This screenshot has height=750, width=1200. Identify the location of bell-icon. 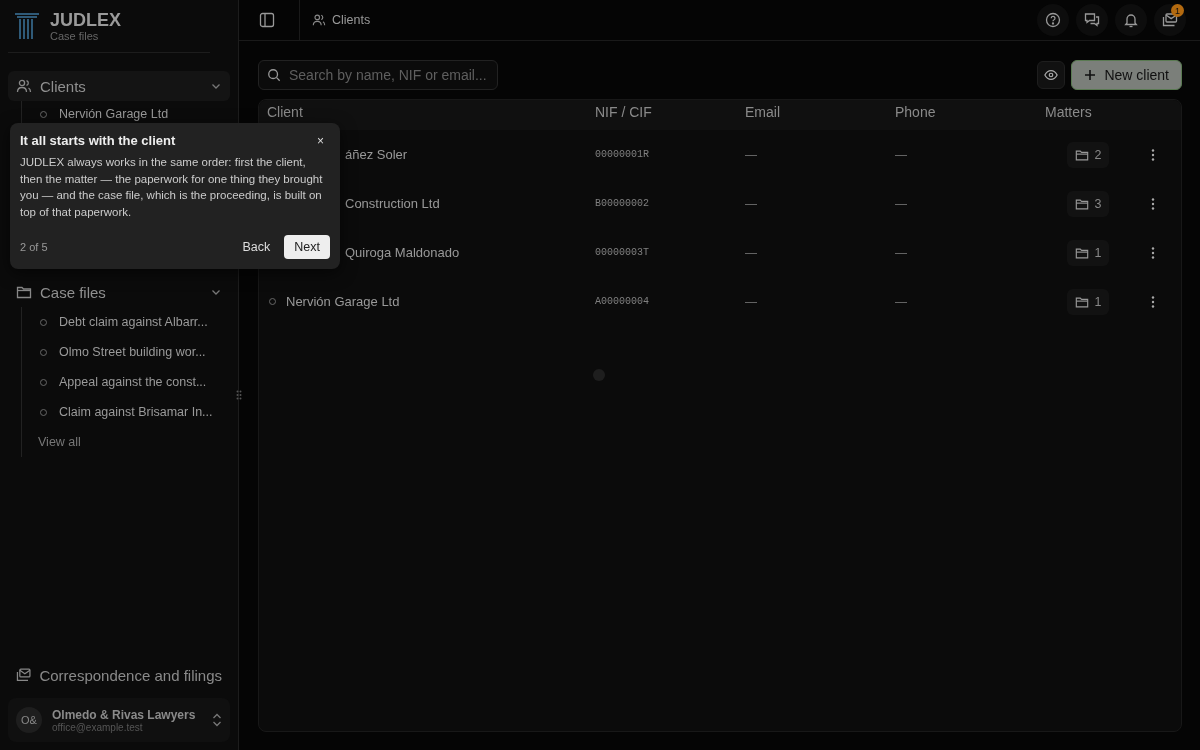
(1131, 20).